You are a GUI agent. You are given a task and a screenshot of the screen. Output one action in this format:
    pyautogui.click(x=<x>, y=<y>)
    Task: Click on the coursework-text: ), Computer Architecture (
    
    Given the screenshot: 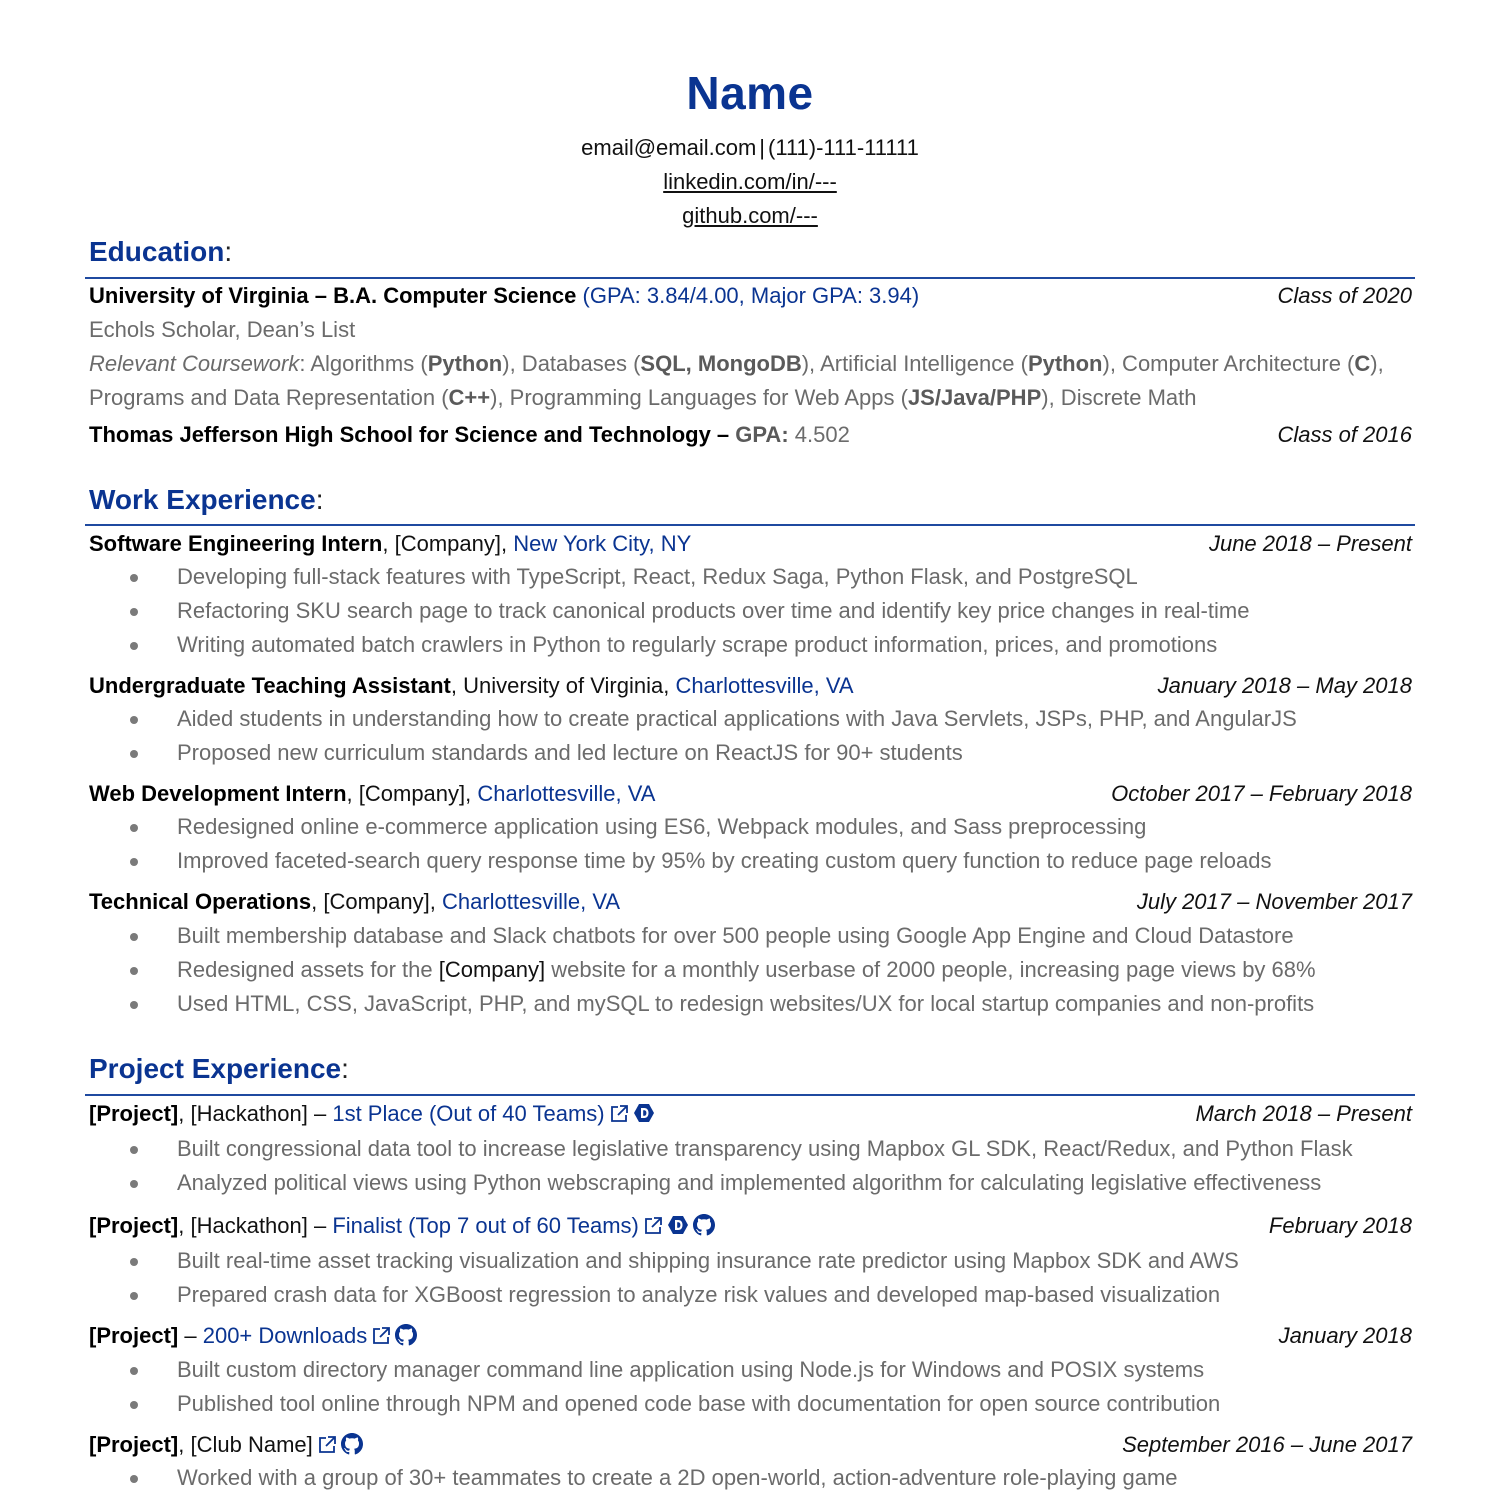 What is the action you would take?
    pyautogui.click(x=1228, y=363)
    